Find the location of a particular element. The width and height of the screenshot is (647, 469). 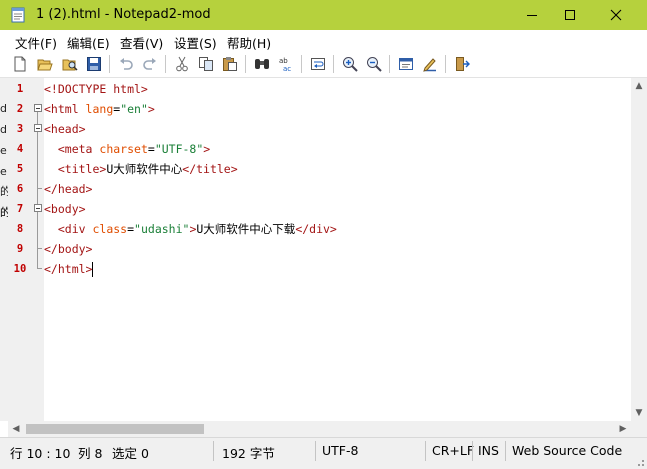

new-file-icon is located at coordinates (20, 64).